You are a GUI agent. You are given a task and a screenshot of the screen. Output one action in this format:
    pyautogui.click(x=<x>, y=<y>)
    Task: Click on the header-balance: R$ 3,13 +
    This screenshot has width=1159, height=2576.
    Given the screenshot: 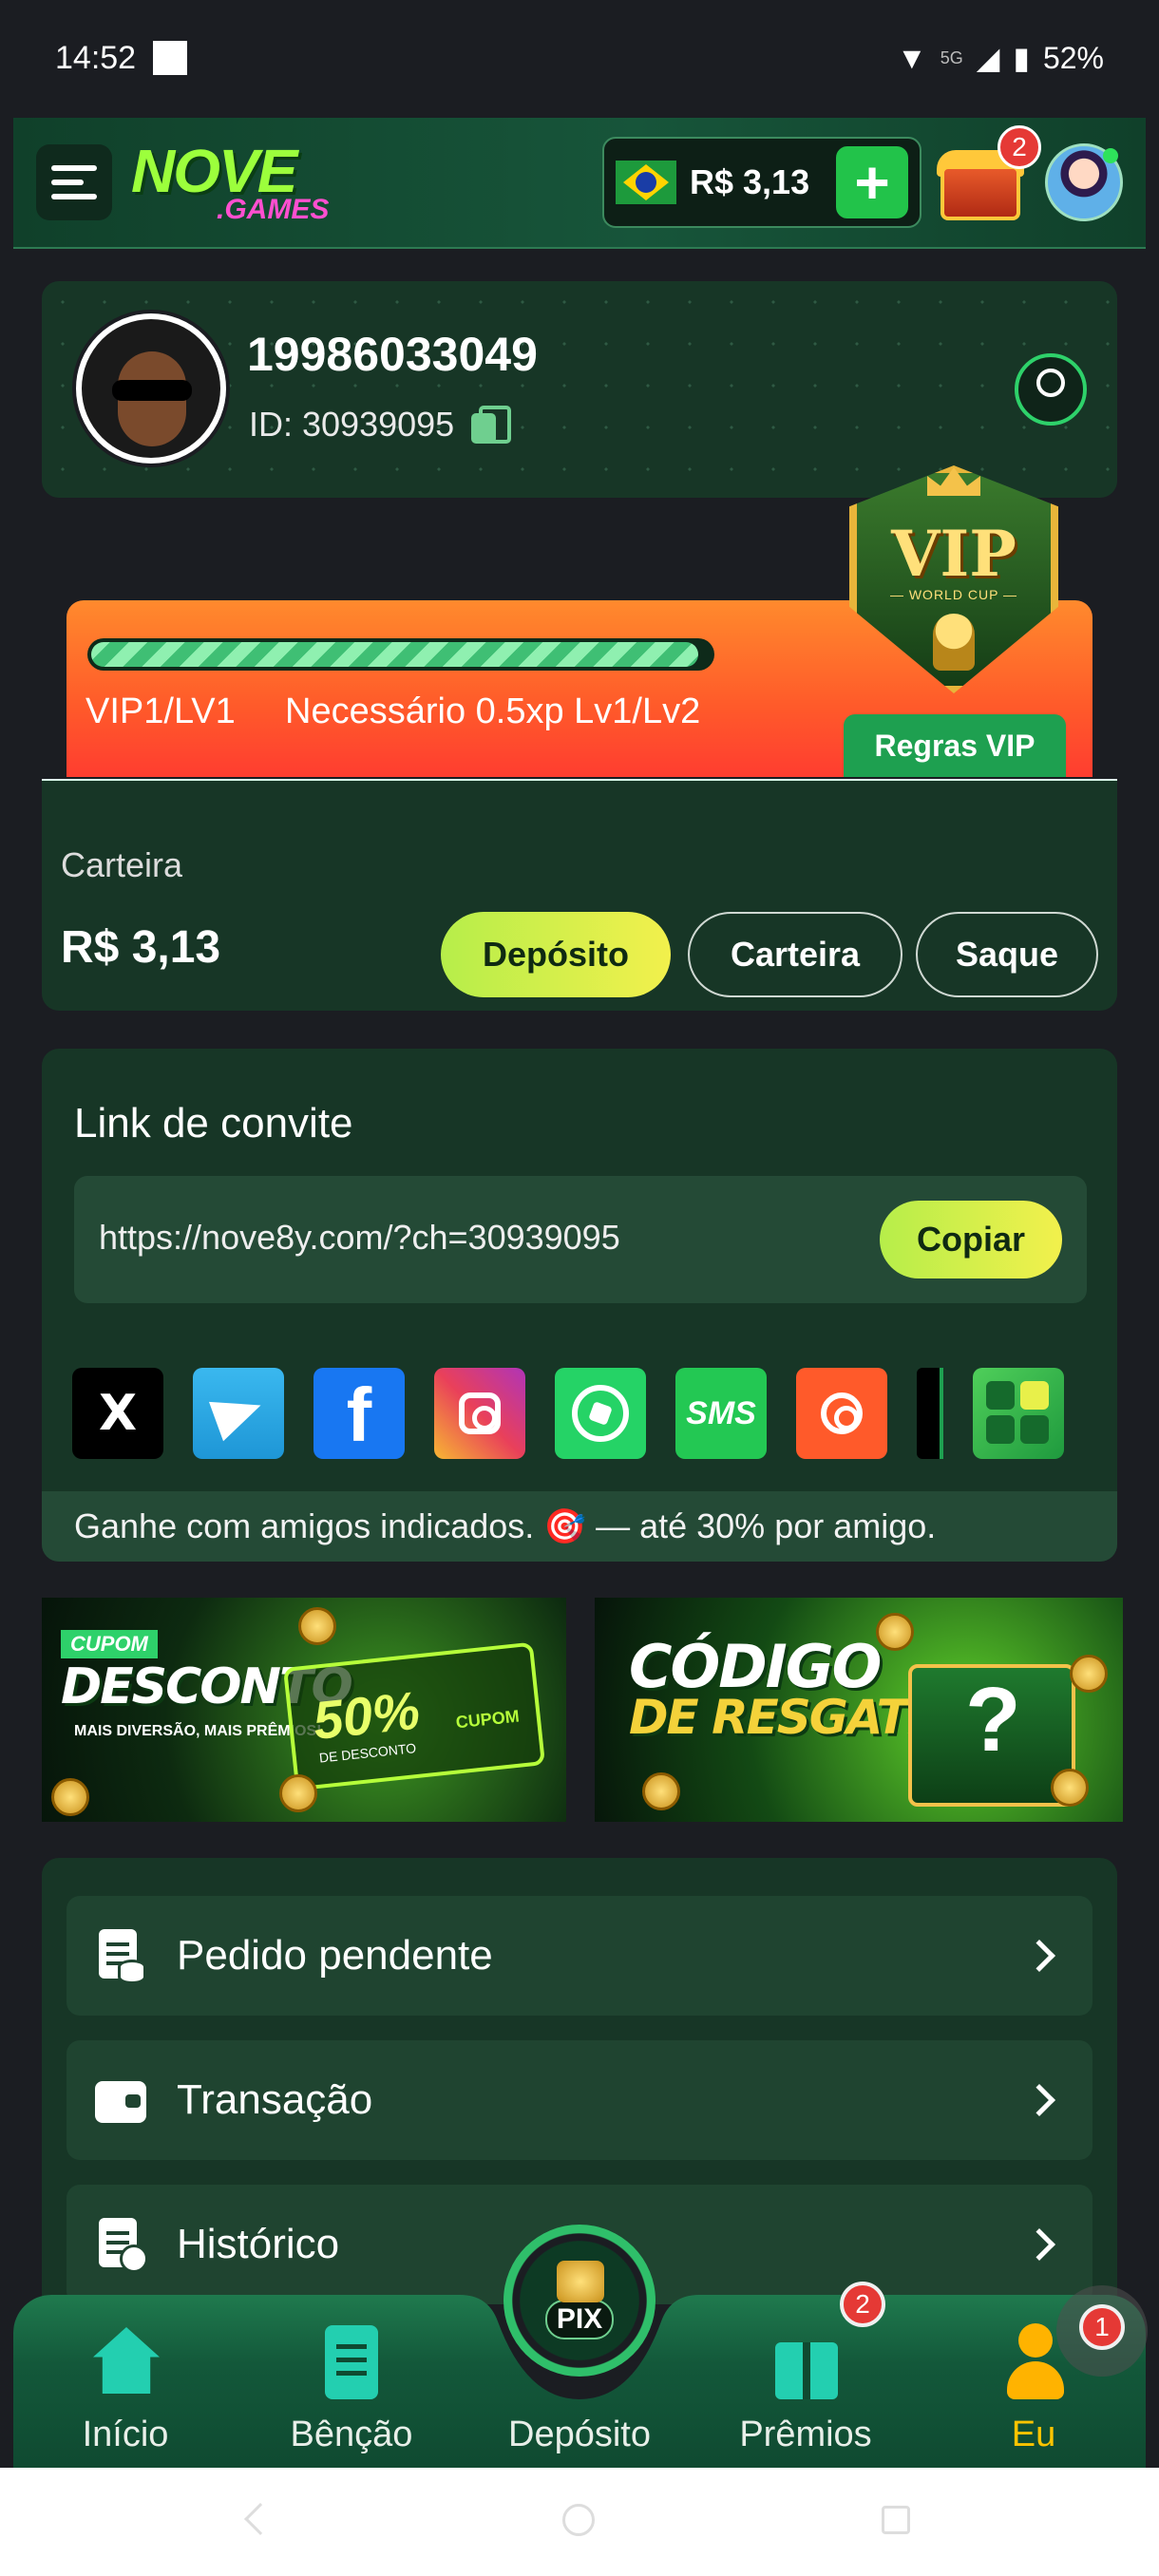 What is the action you would take?
    pyautogui.click(x=762, y=182)
    